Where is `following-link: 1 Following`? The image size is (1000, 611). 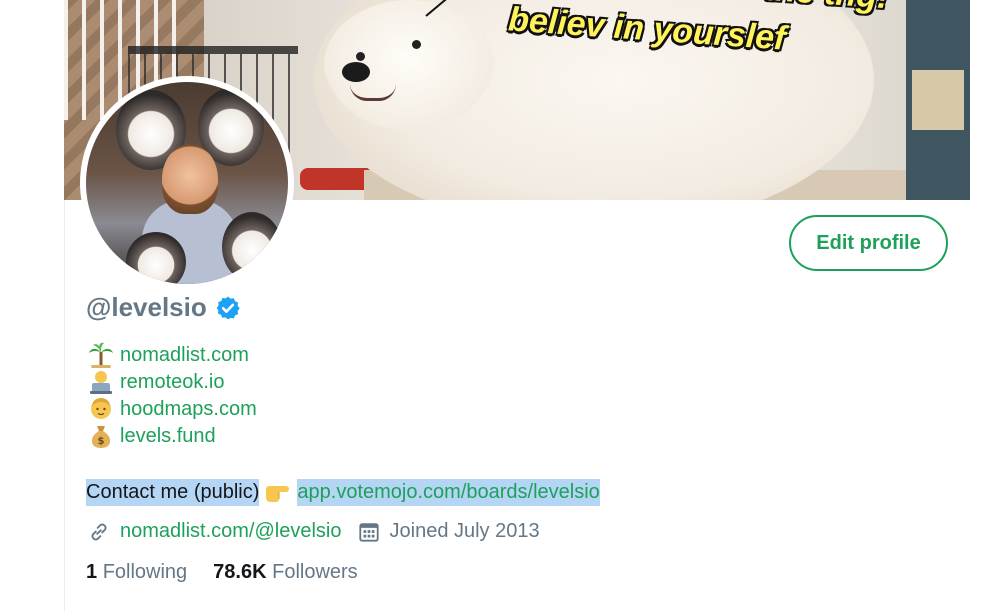
following-link: 1 Following is located at coordinates (136, 572).